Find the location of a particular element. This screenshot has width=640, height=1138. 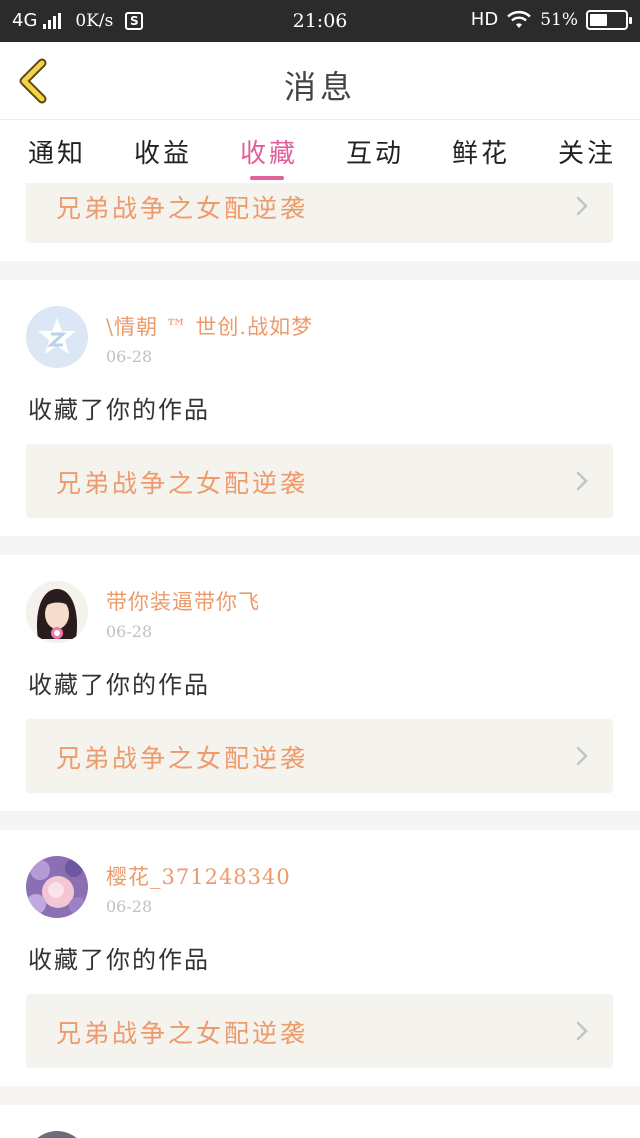

hd-label: HD is located at coordinates (484, 19).